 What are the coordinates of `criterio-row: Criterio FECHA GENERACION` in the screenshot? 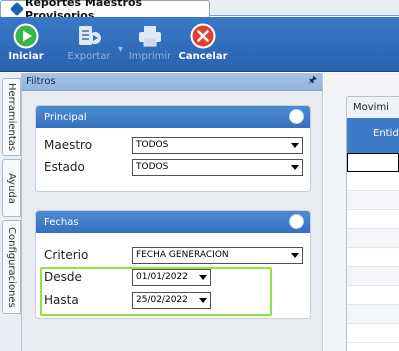 It's located at (173, 255).